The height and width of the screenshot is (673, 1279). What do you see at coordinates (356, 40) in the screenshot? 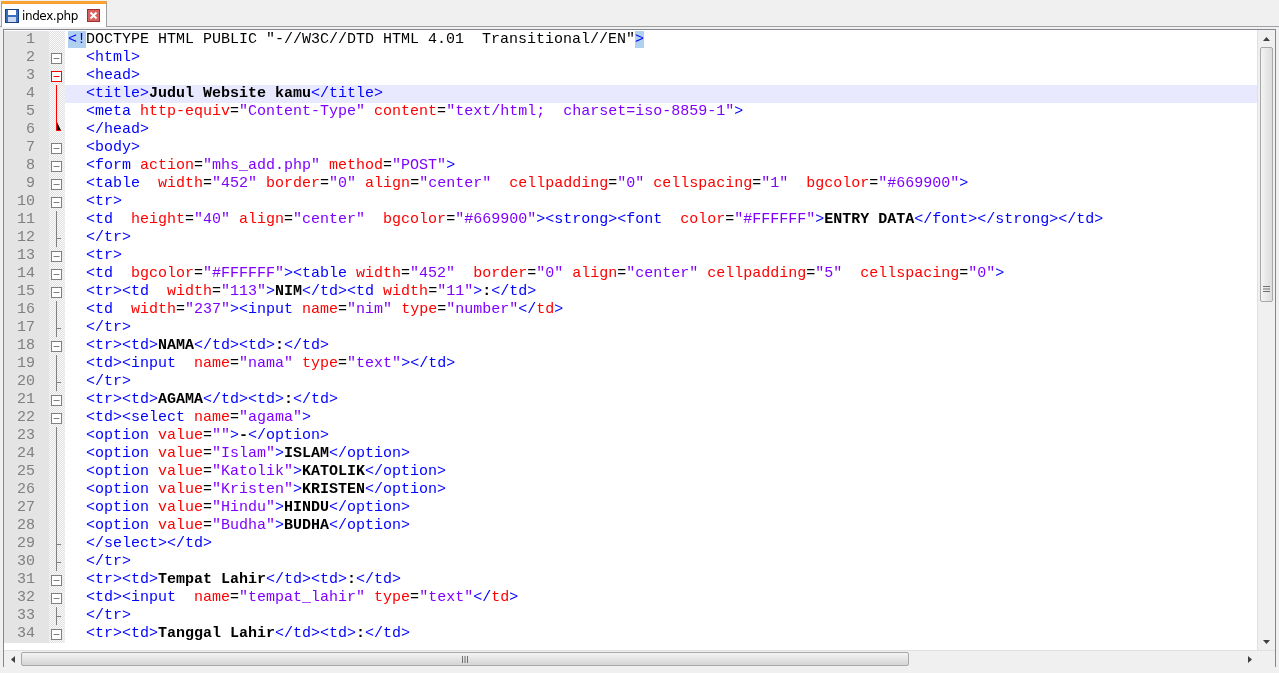
I see `code-line: <!DOCTYPE HTML PUBLIC "-//W3C//DTD HTML 4.01 Transitional//EN">` at bounding box center [356, 40].